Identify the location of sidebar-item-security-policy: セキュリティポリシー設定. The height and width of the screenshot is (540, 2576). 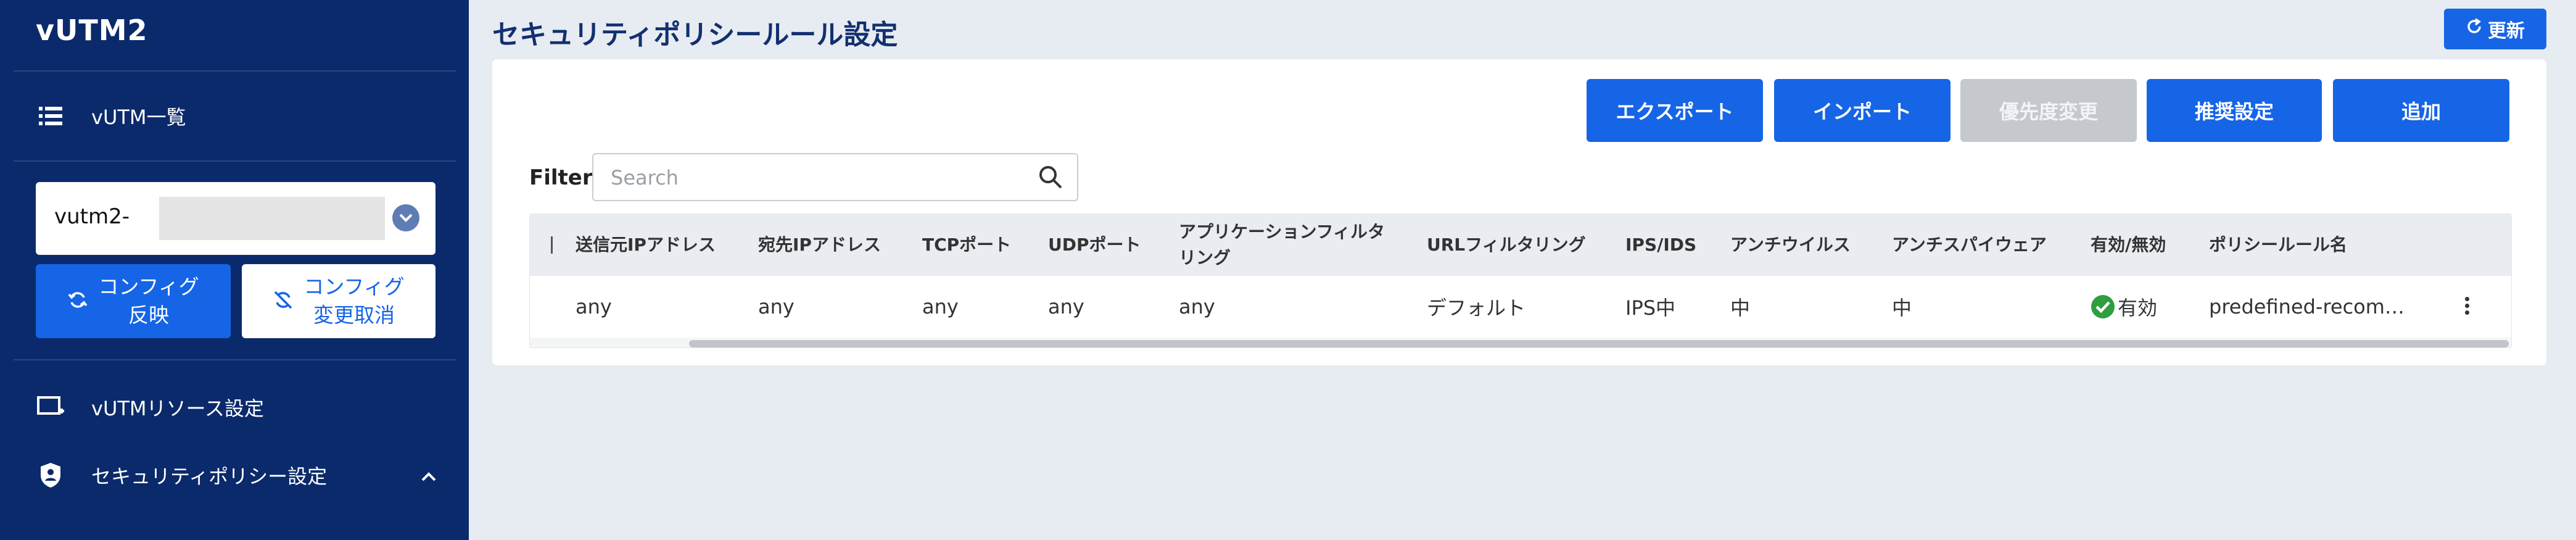
(236, 475).